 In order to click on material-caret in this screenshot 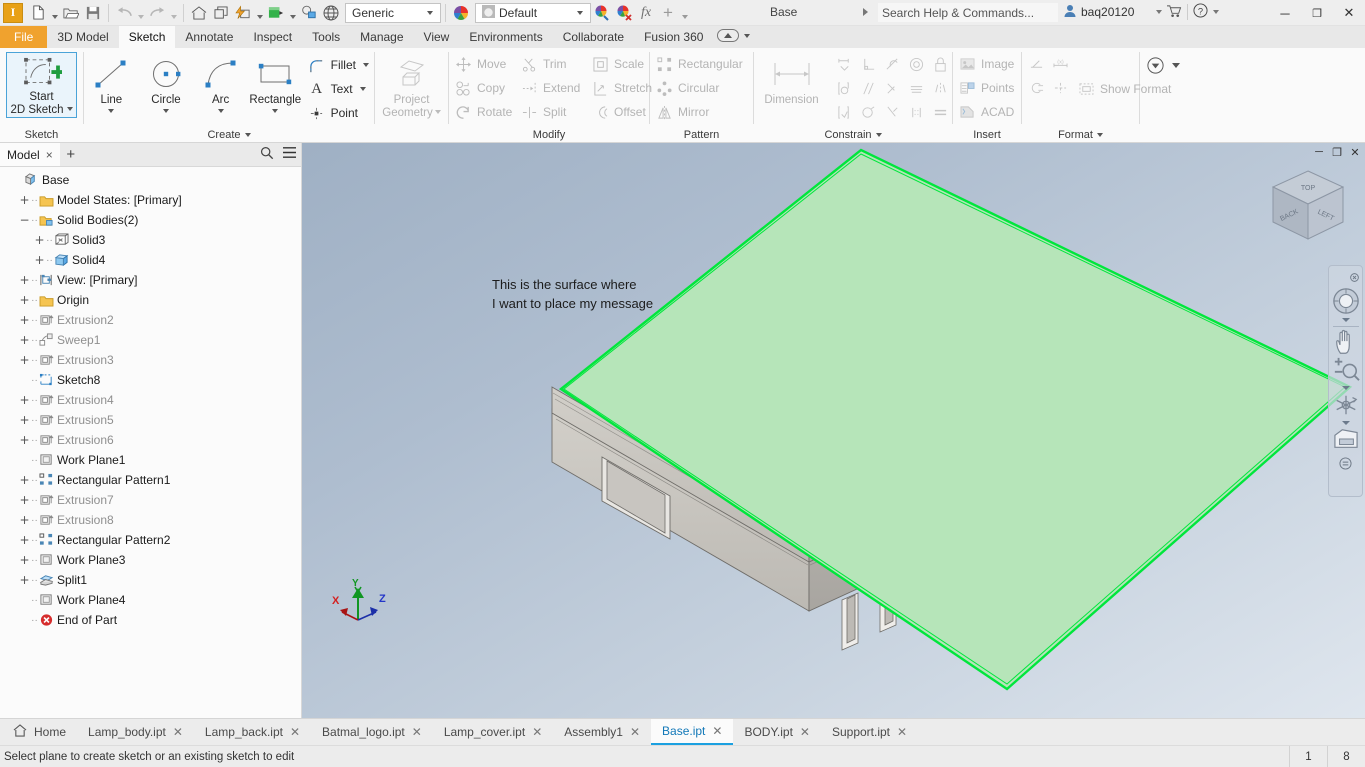, I will do `click(292, 13)`.